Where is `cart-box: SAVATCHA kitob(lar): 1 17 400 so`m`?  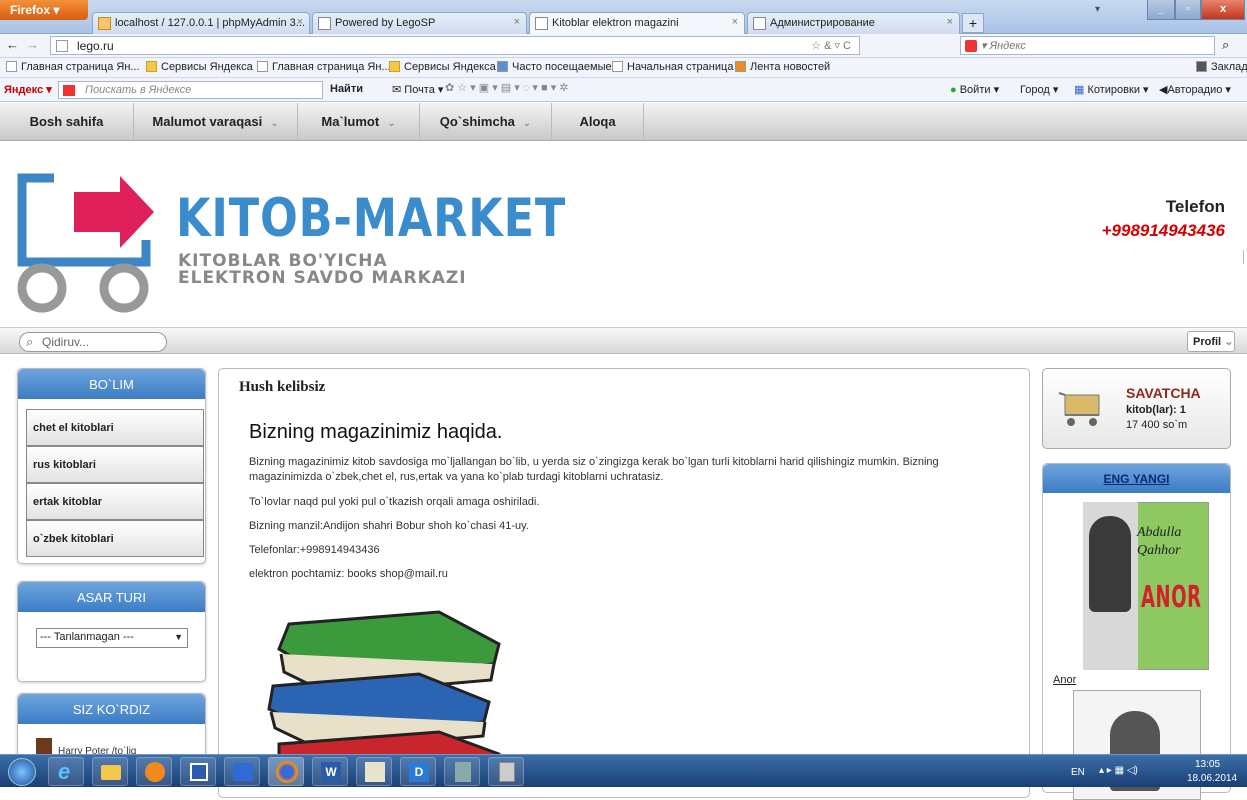
cart-box: SAVATCHA kitob(lar): 1 17 400 so`m is located at coordinates (1136, 408).